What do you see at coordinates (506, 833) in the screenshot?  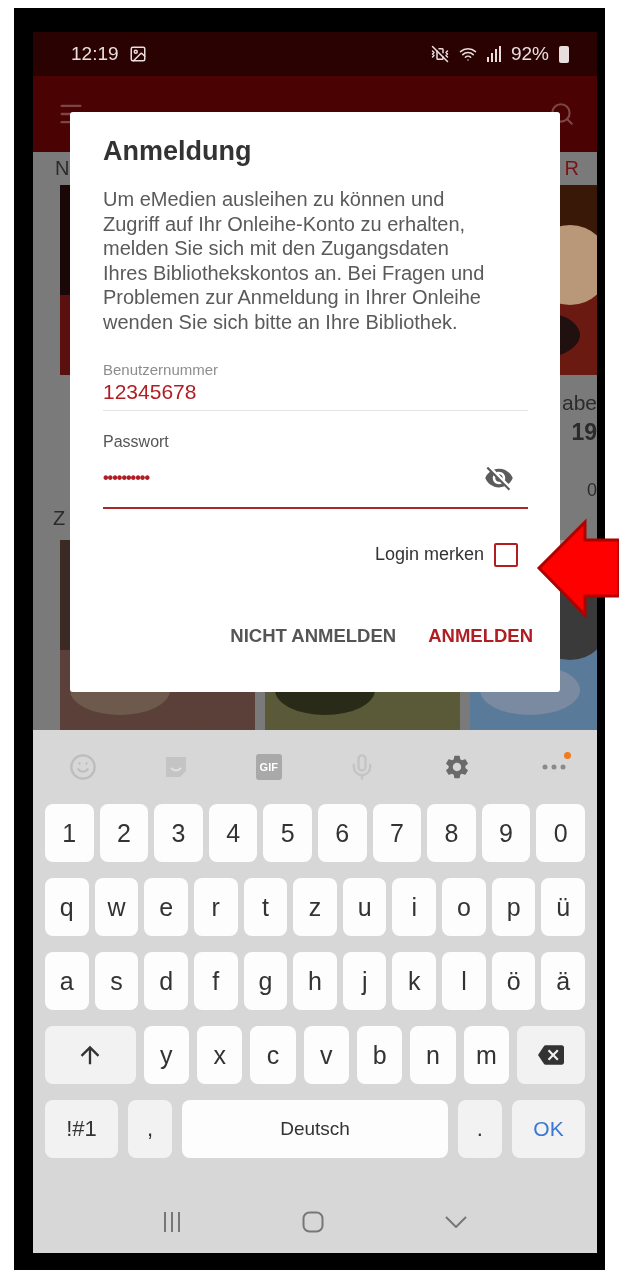 I see `keyboard-key: 9` at bounding box center [506, 833].